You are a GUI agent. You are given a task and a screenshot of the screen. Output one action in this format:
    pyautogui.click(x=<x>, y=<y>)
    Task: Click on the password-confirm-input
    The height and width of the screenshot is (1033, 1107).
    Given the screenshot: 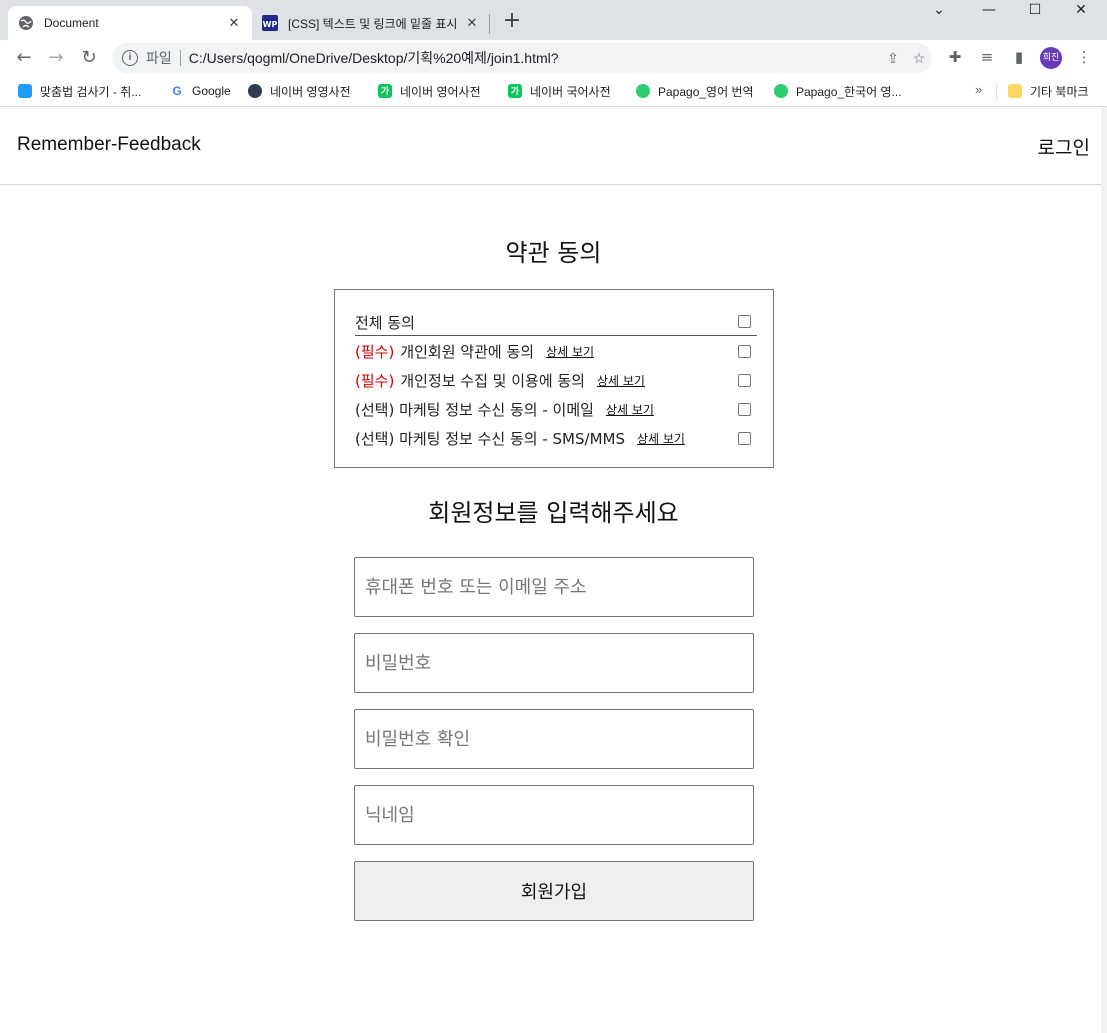 What is the action you would take?
    pyautogui.click(x=554, y=739)
    